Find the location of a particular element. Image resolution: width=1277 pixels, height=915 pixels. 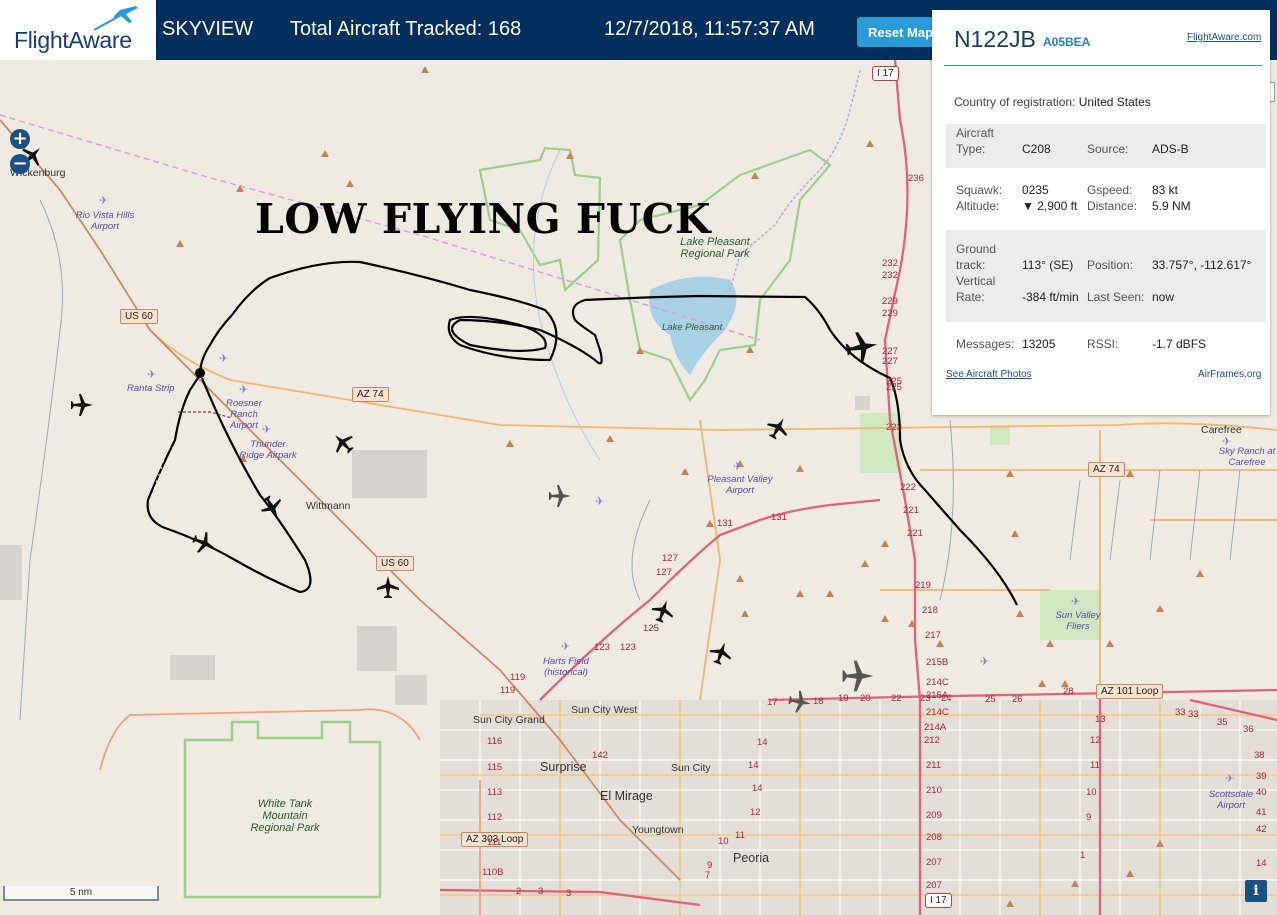

distance-value: 5.9 NM is located at coordinates (1171, 206).